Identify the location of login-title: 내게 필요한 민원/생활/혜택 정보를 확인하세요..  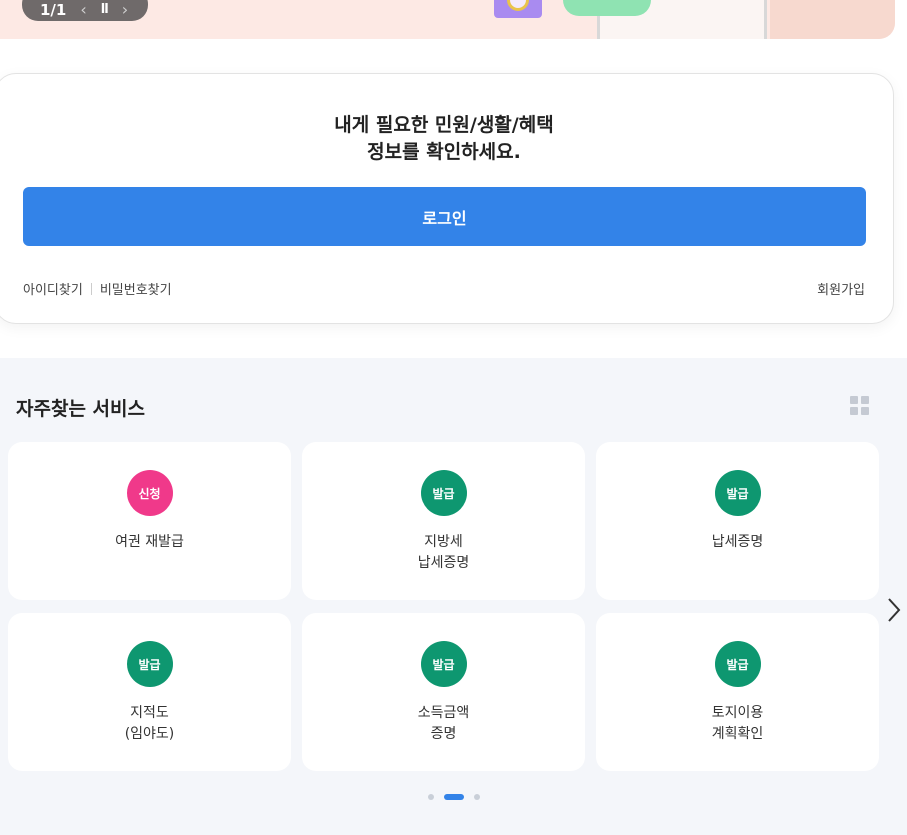
(446, 139).